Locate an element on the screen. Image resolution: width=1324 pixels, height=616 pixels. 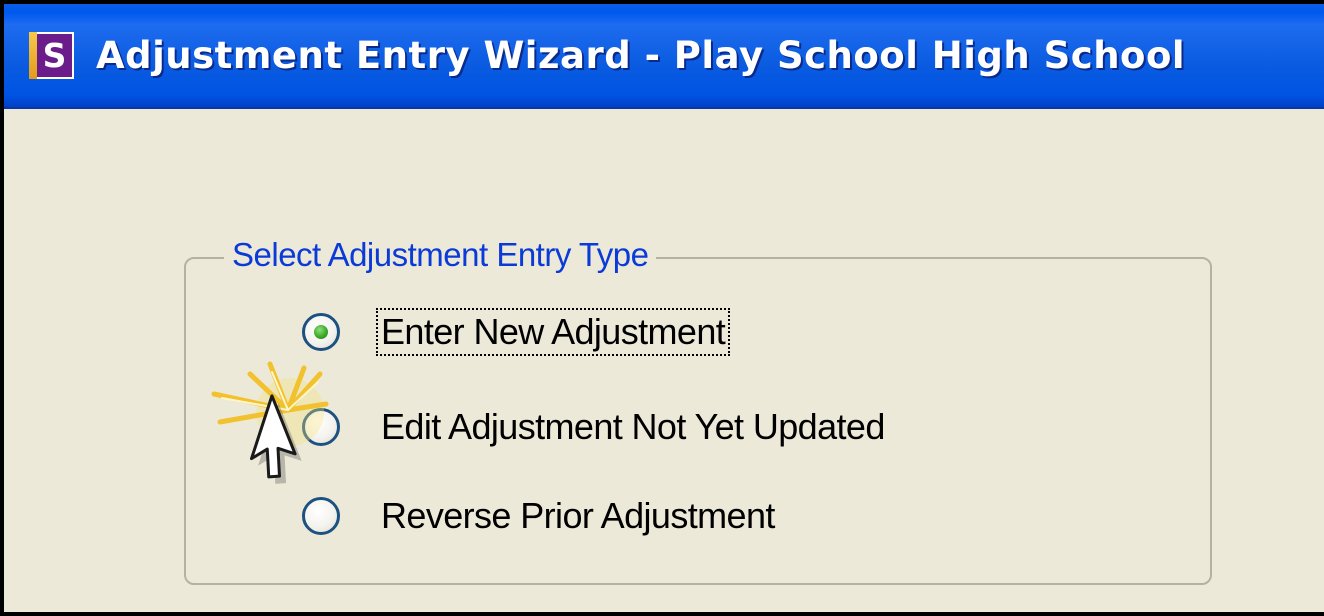
option-label: Enter New Adjustment is located at coordinates (553, 332).